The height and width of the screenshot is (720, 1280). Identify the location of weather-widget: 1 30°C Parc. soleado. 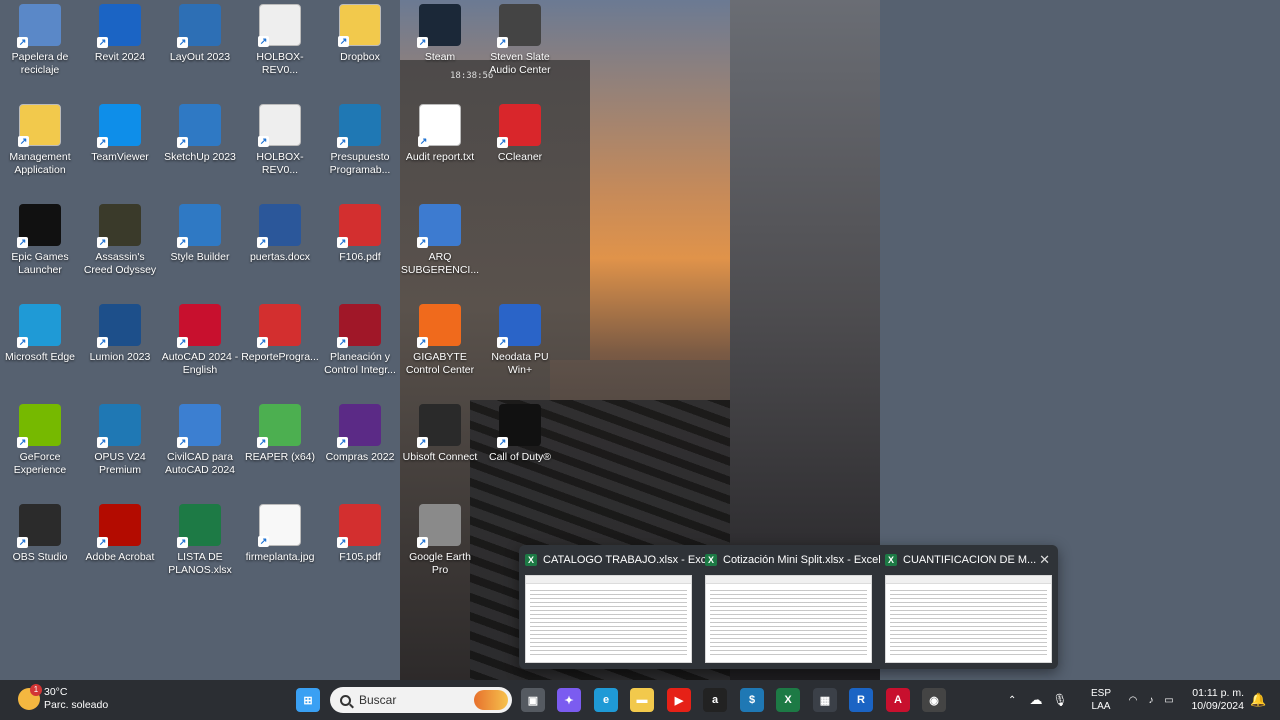
(63, 698).